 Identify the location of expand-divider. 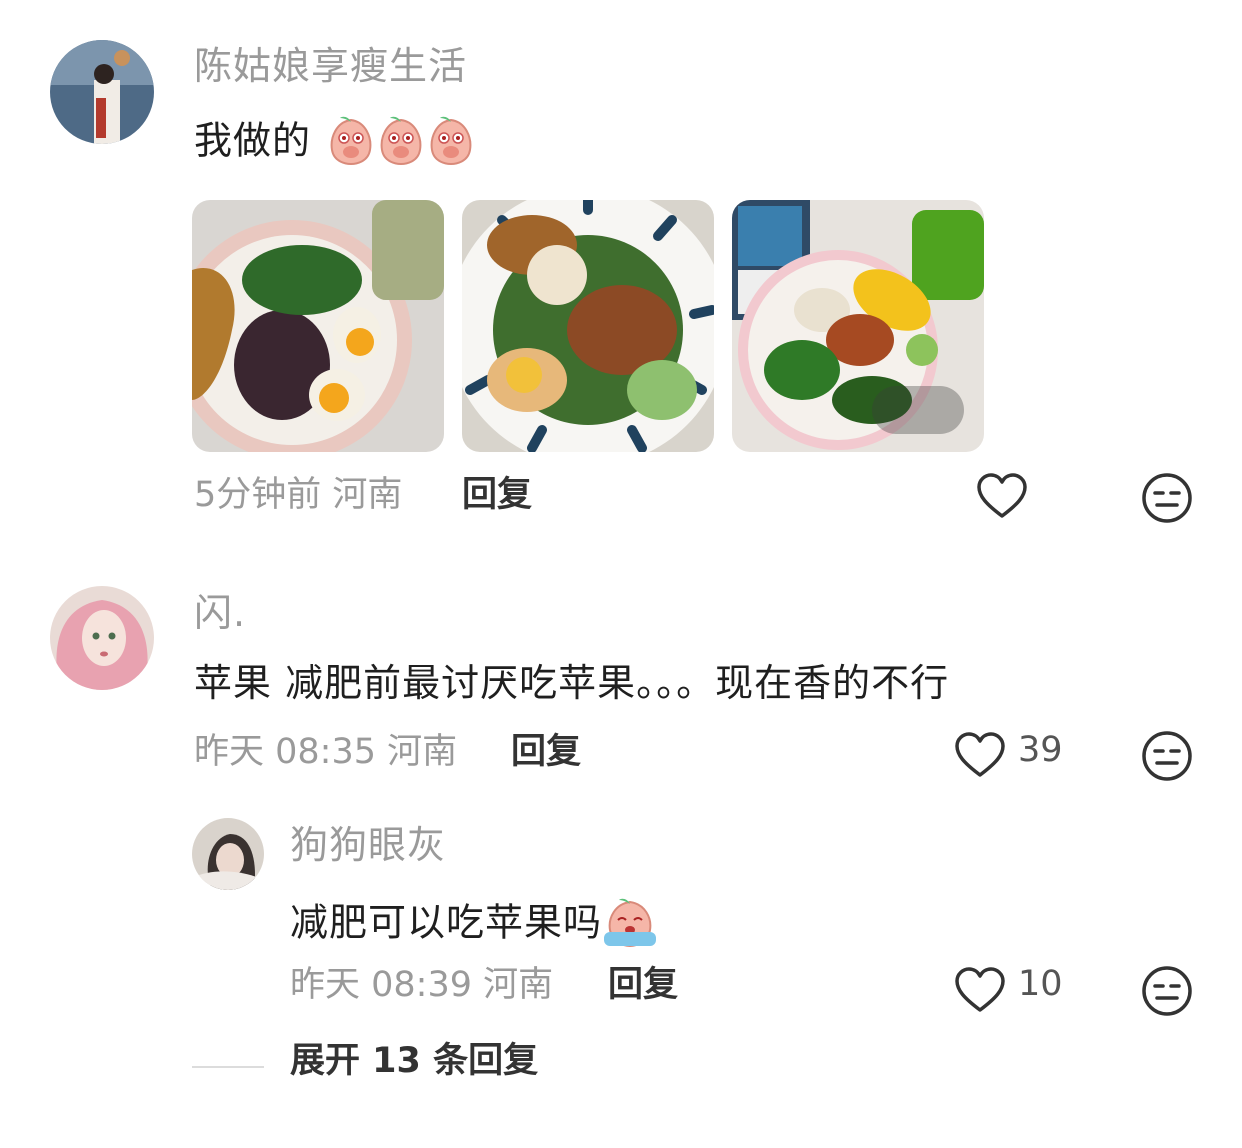
(228, 1067).